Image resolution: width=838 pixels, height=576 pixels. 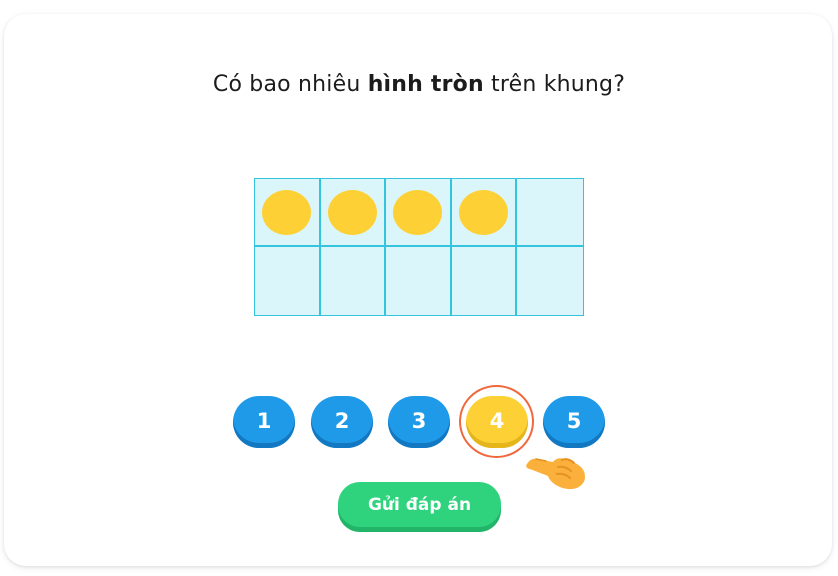 I want to click on answer-button-1: 1, so click(x=264, y=422).